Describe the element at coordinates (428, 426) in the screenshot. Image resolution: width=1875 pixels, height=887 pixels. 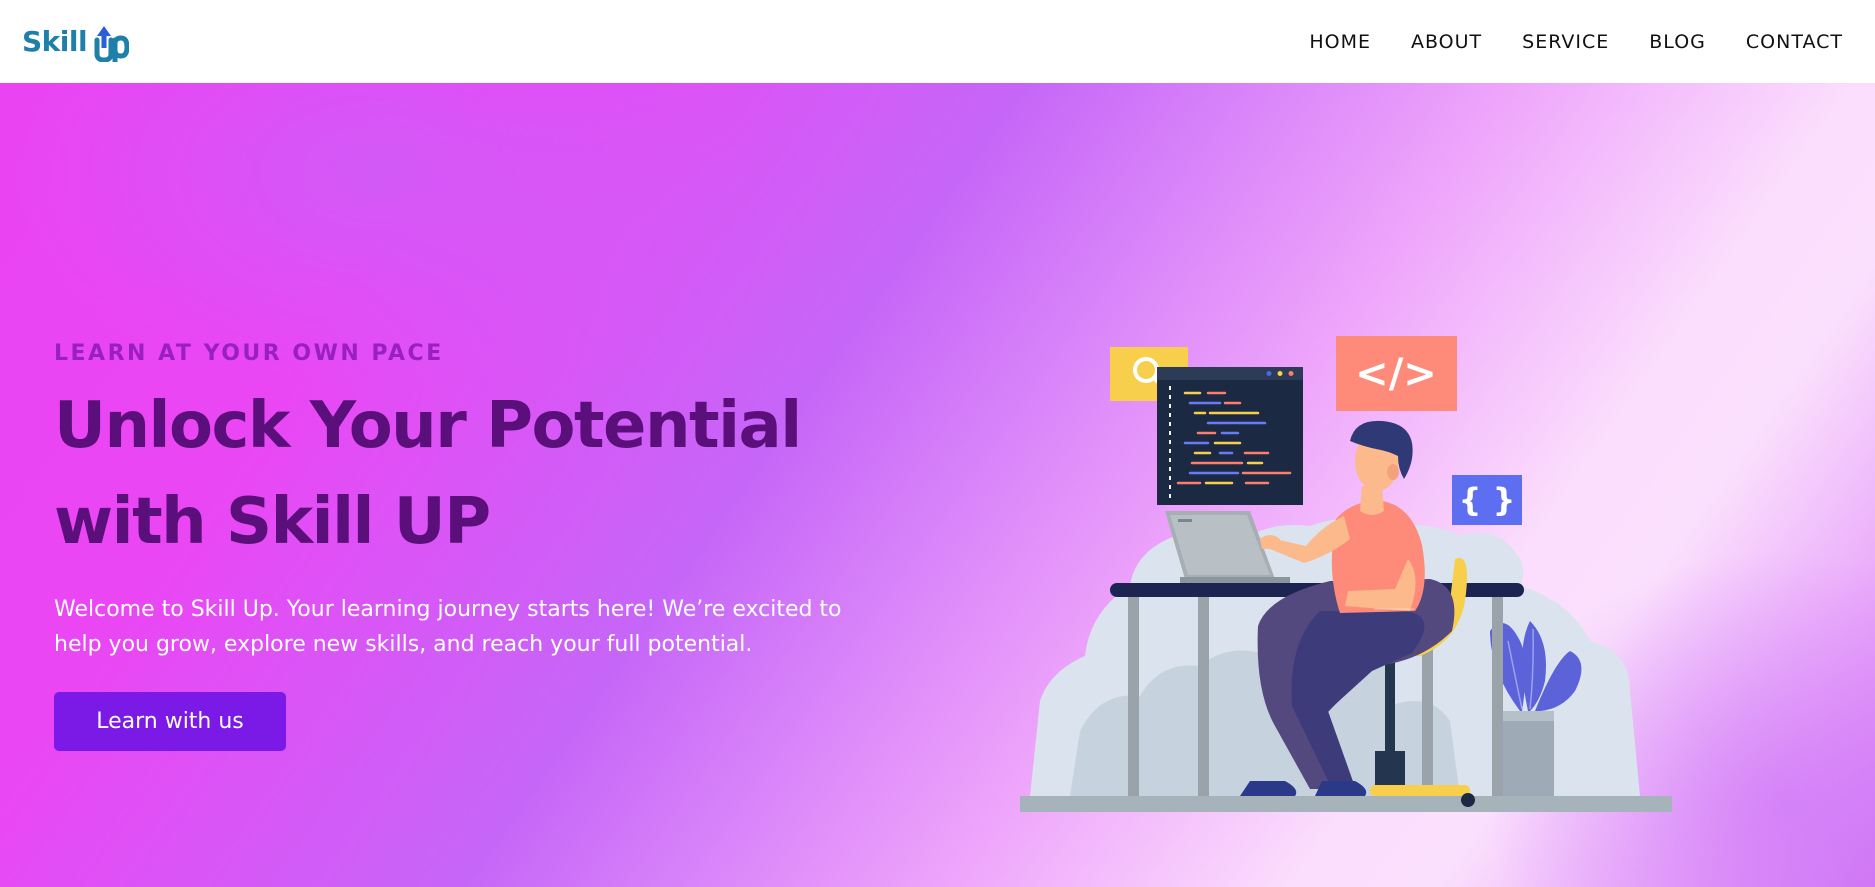
I see `hero-headline-line1: Unlock Your Potential` at that location.